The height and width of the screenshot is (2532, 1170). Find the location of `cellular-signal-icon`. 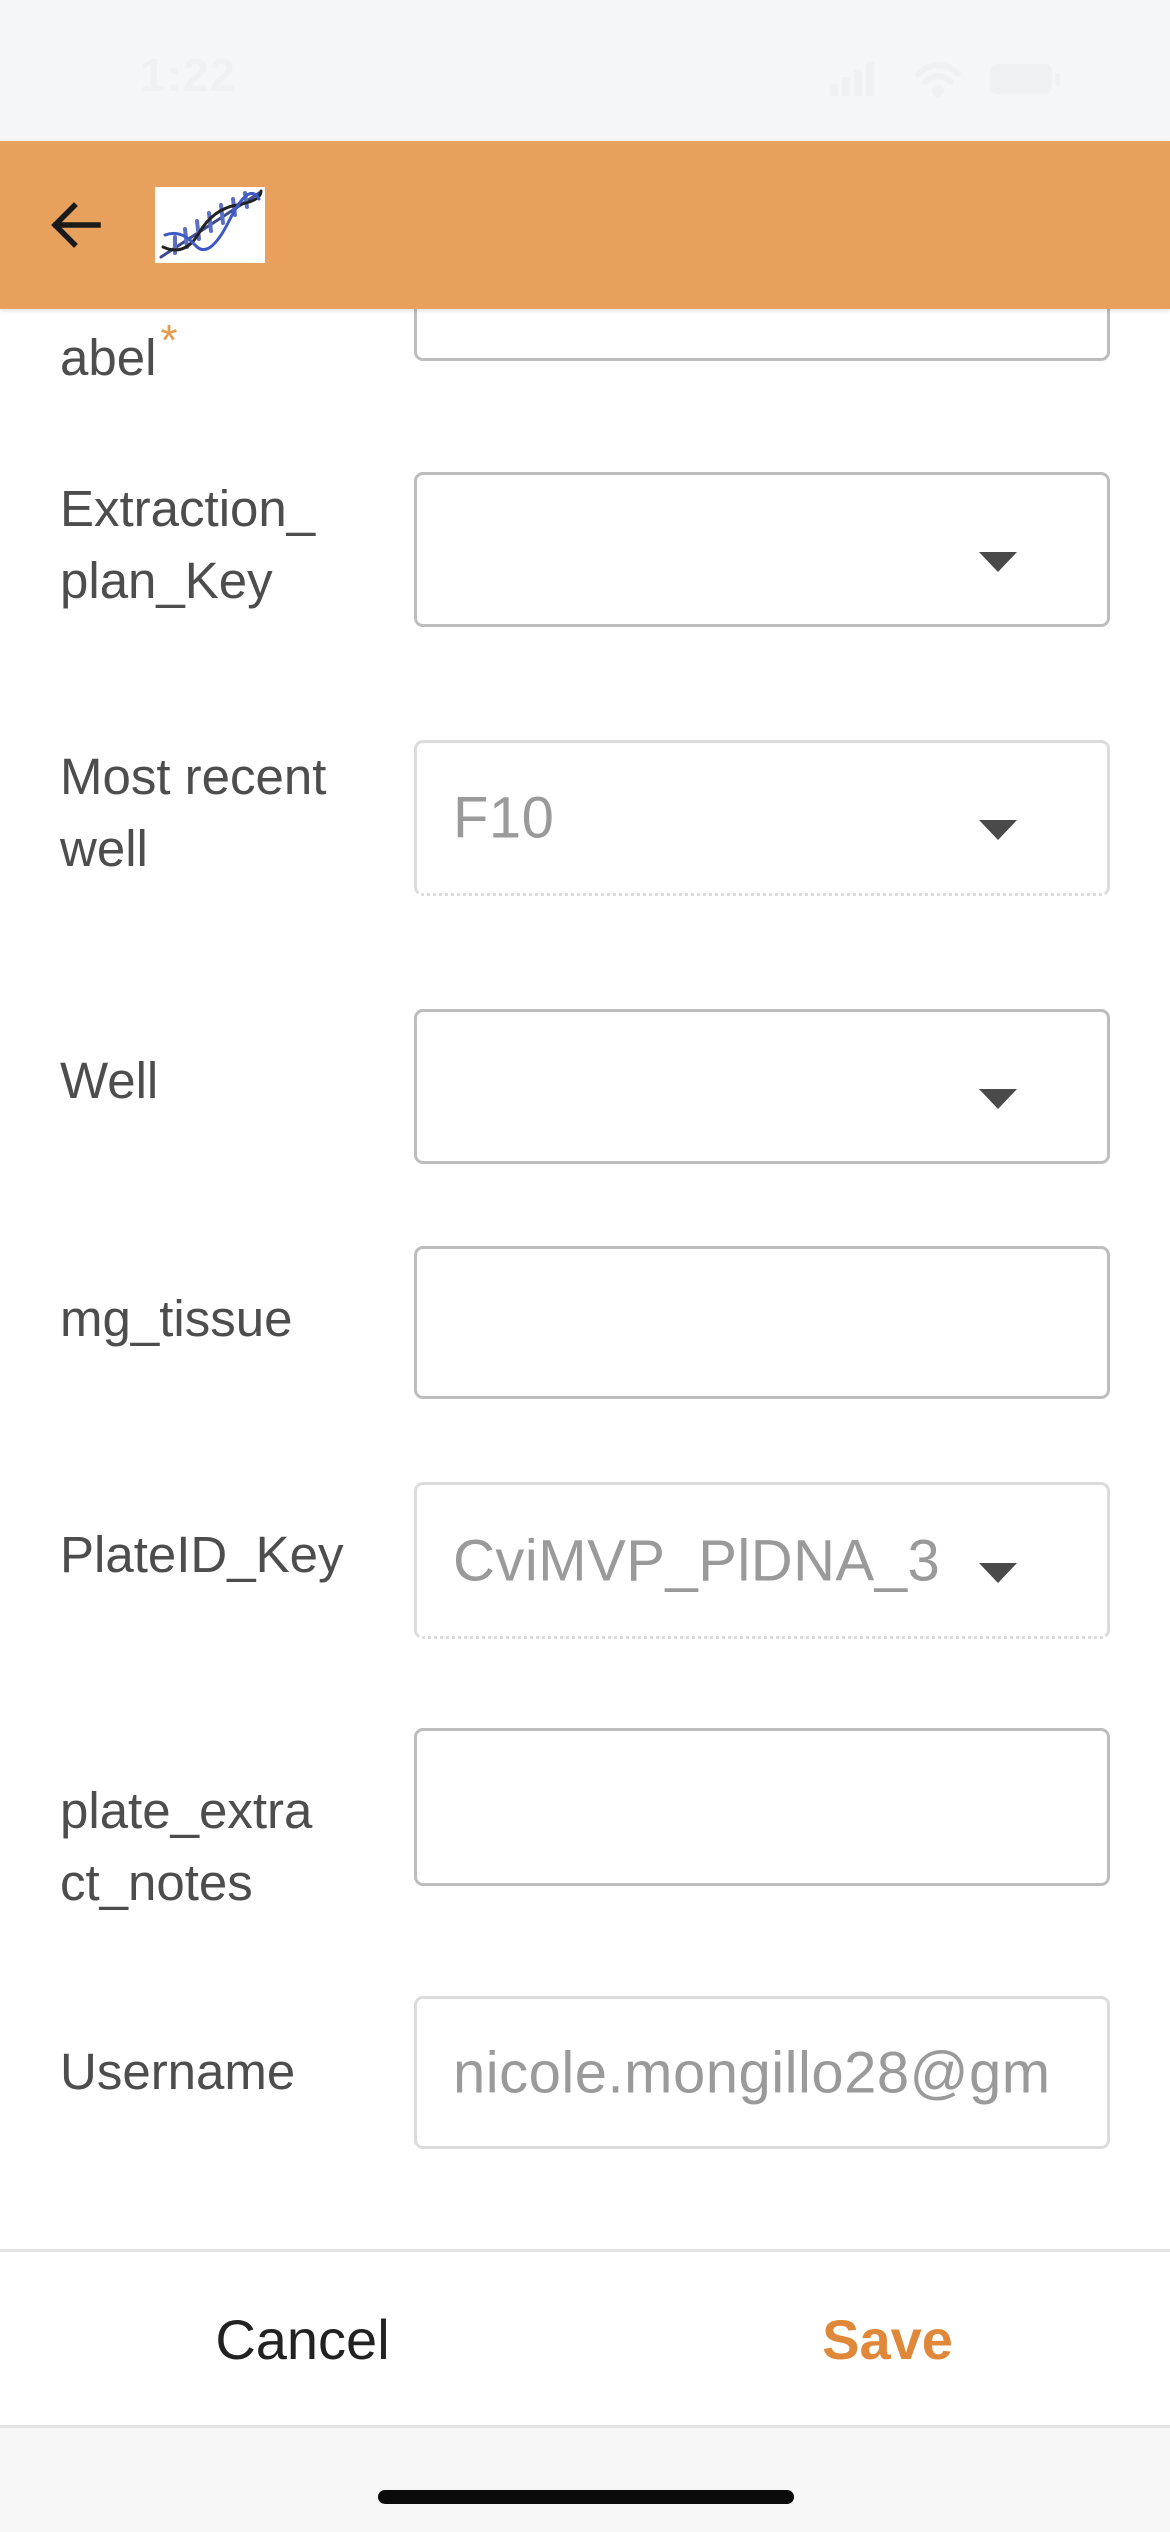

cellular-signal-icon is located at coordinates (852, 79).